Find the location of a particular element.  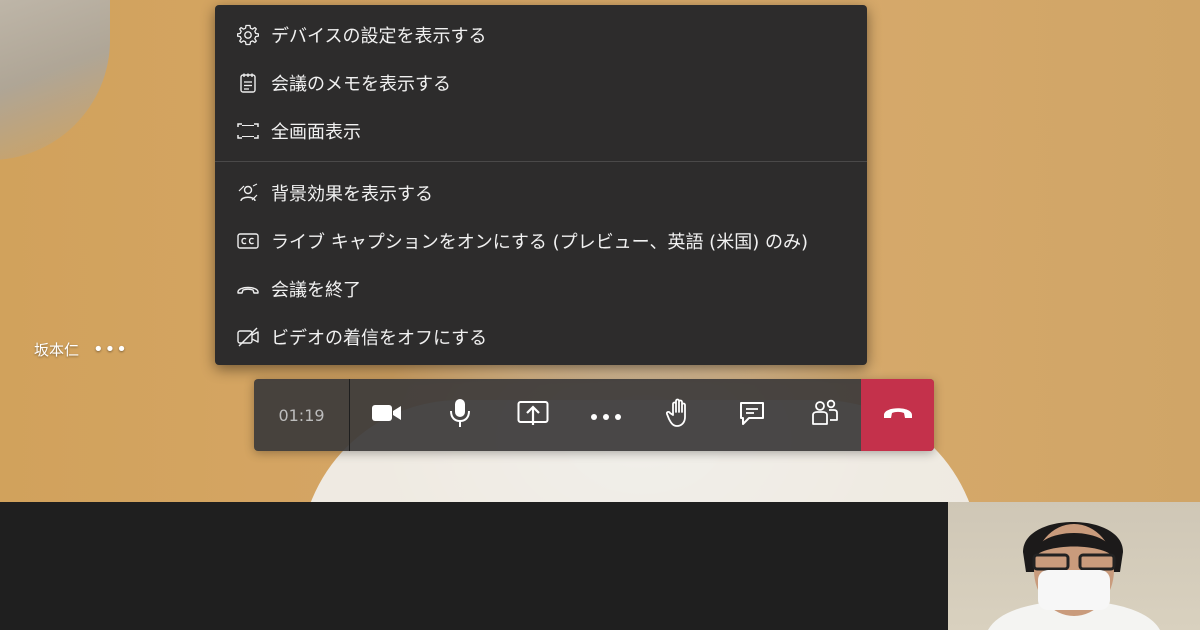

microphone-button is located at coordinates (459, 415).